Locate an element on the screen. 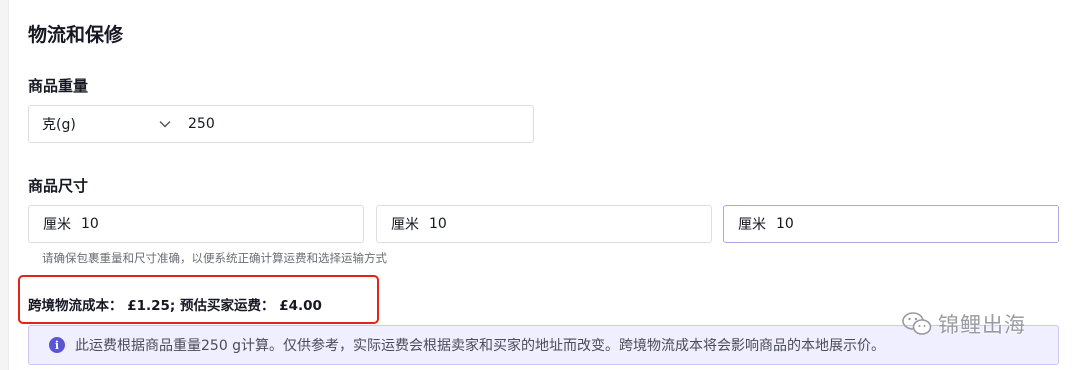  watermark: 锦鲤出海 is located at coordinates (964, 324).